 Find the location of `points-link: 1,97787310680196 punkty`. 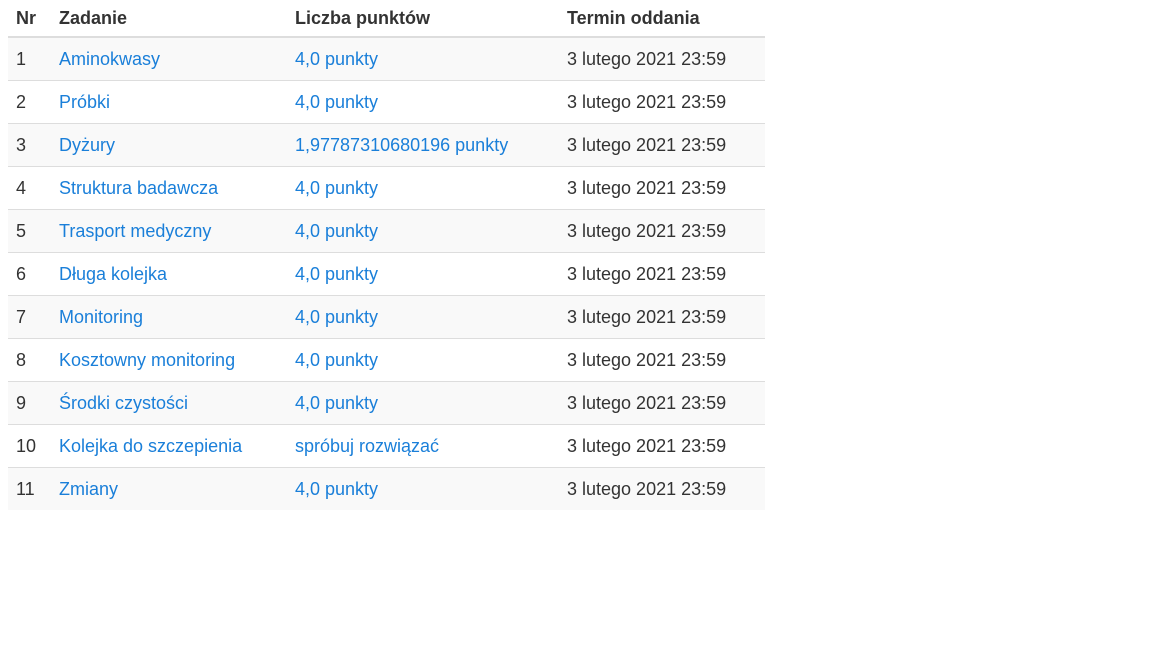

points-link: 1,97787310680196 punkty is located at coordinates (401, 145).